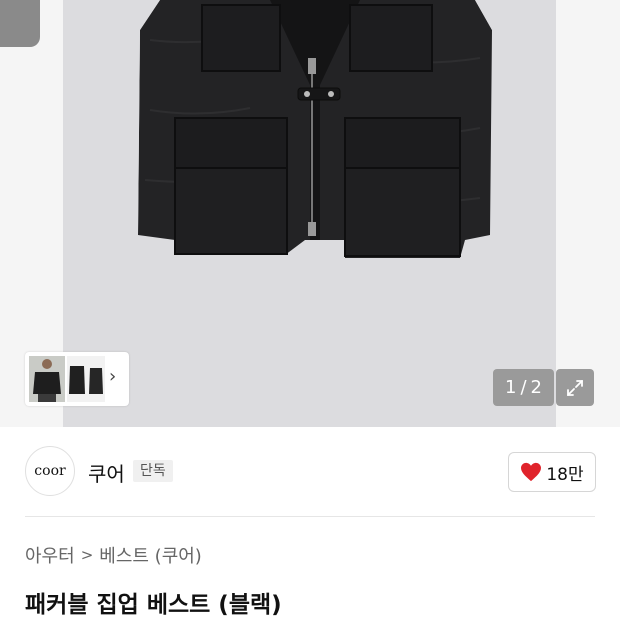 The width and height of the screenshot is (620, 620). Describe the element at coordinates (310, 470) in the screenshot. I see `brand-row: coor 쿠어 단독 18만` at that location.